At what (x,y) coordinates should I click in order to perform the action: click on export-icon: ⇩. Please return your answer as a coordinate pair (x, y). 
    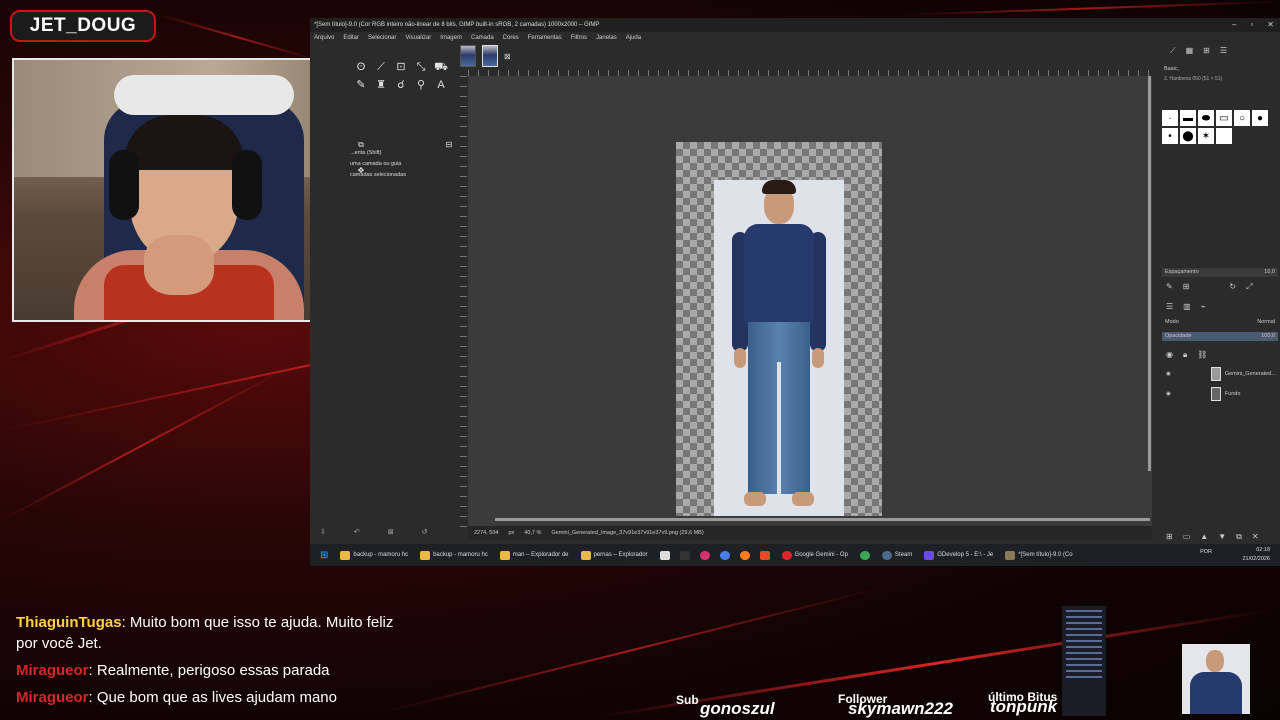
    Looking at the image, I should click on (323, 532).